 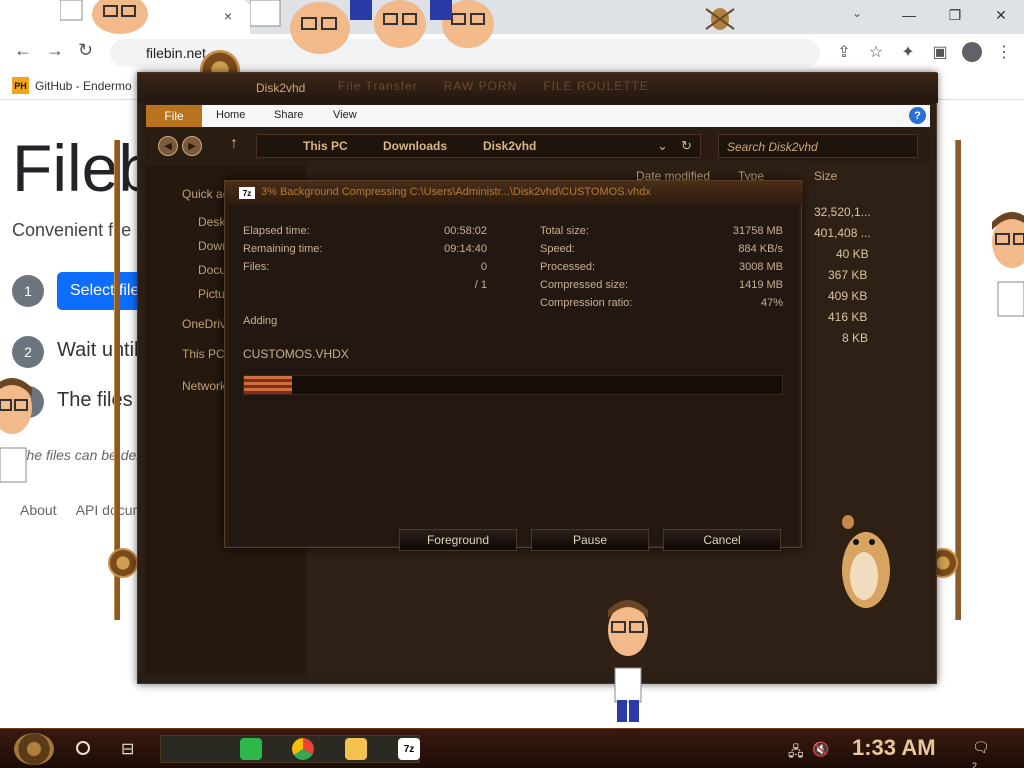 I want to click on nav-item-this-pc: This PC, so click(x=203, y=354).